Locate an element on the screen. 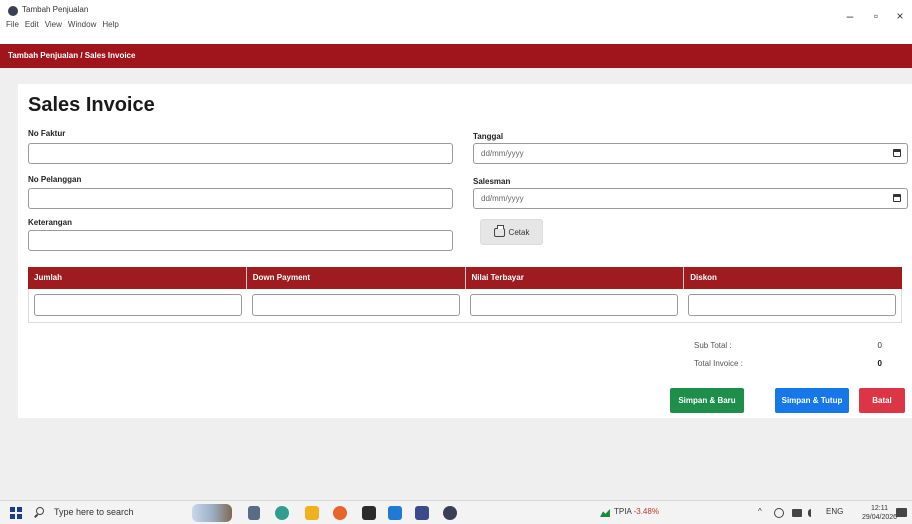 This screenshot has width=912, height=524. nilai-terbayar-input is located at coordinates (574, 305).